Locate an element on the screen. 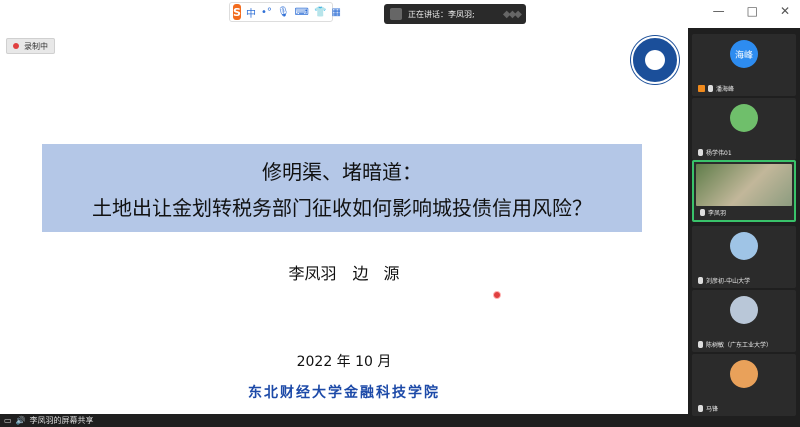 This screenshot has height=427, width=800. waveform-icon: ◆◆◆ is located at coordinates (512, 14).